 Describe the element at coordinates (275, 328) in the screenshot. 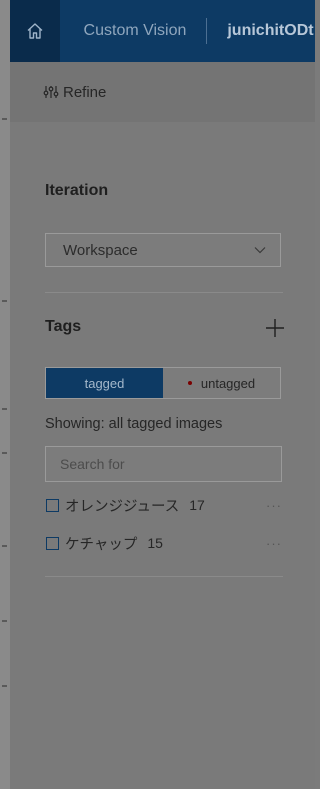

I see `add-tag-icon` at that location.